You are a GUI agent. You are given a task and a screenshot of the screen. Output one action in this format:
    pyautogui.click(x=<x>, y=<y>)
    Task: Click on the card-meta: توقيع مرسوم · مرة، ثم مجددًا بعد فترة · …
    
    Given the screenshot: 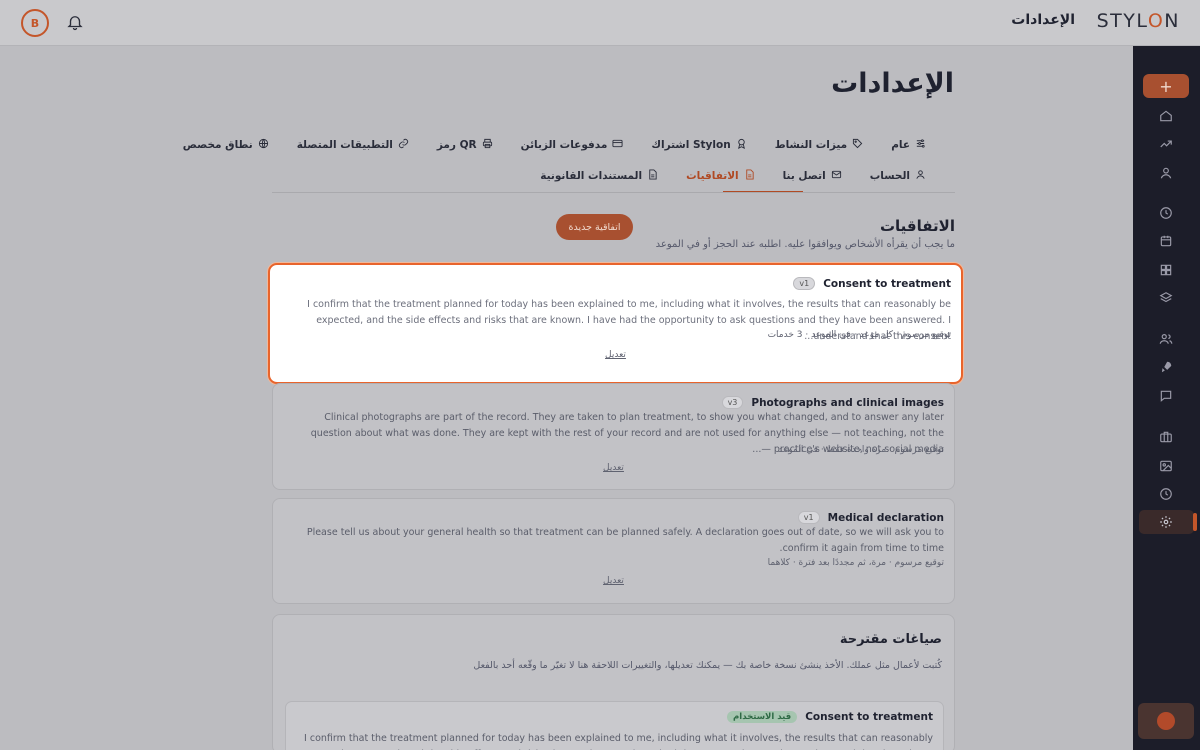 What is the action you would take?
    pyautogui.click(x=855, y=563)
    